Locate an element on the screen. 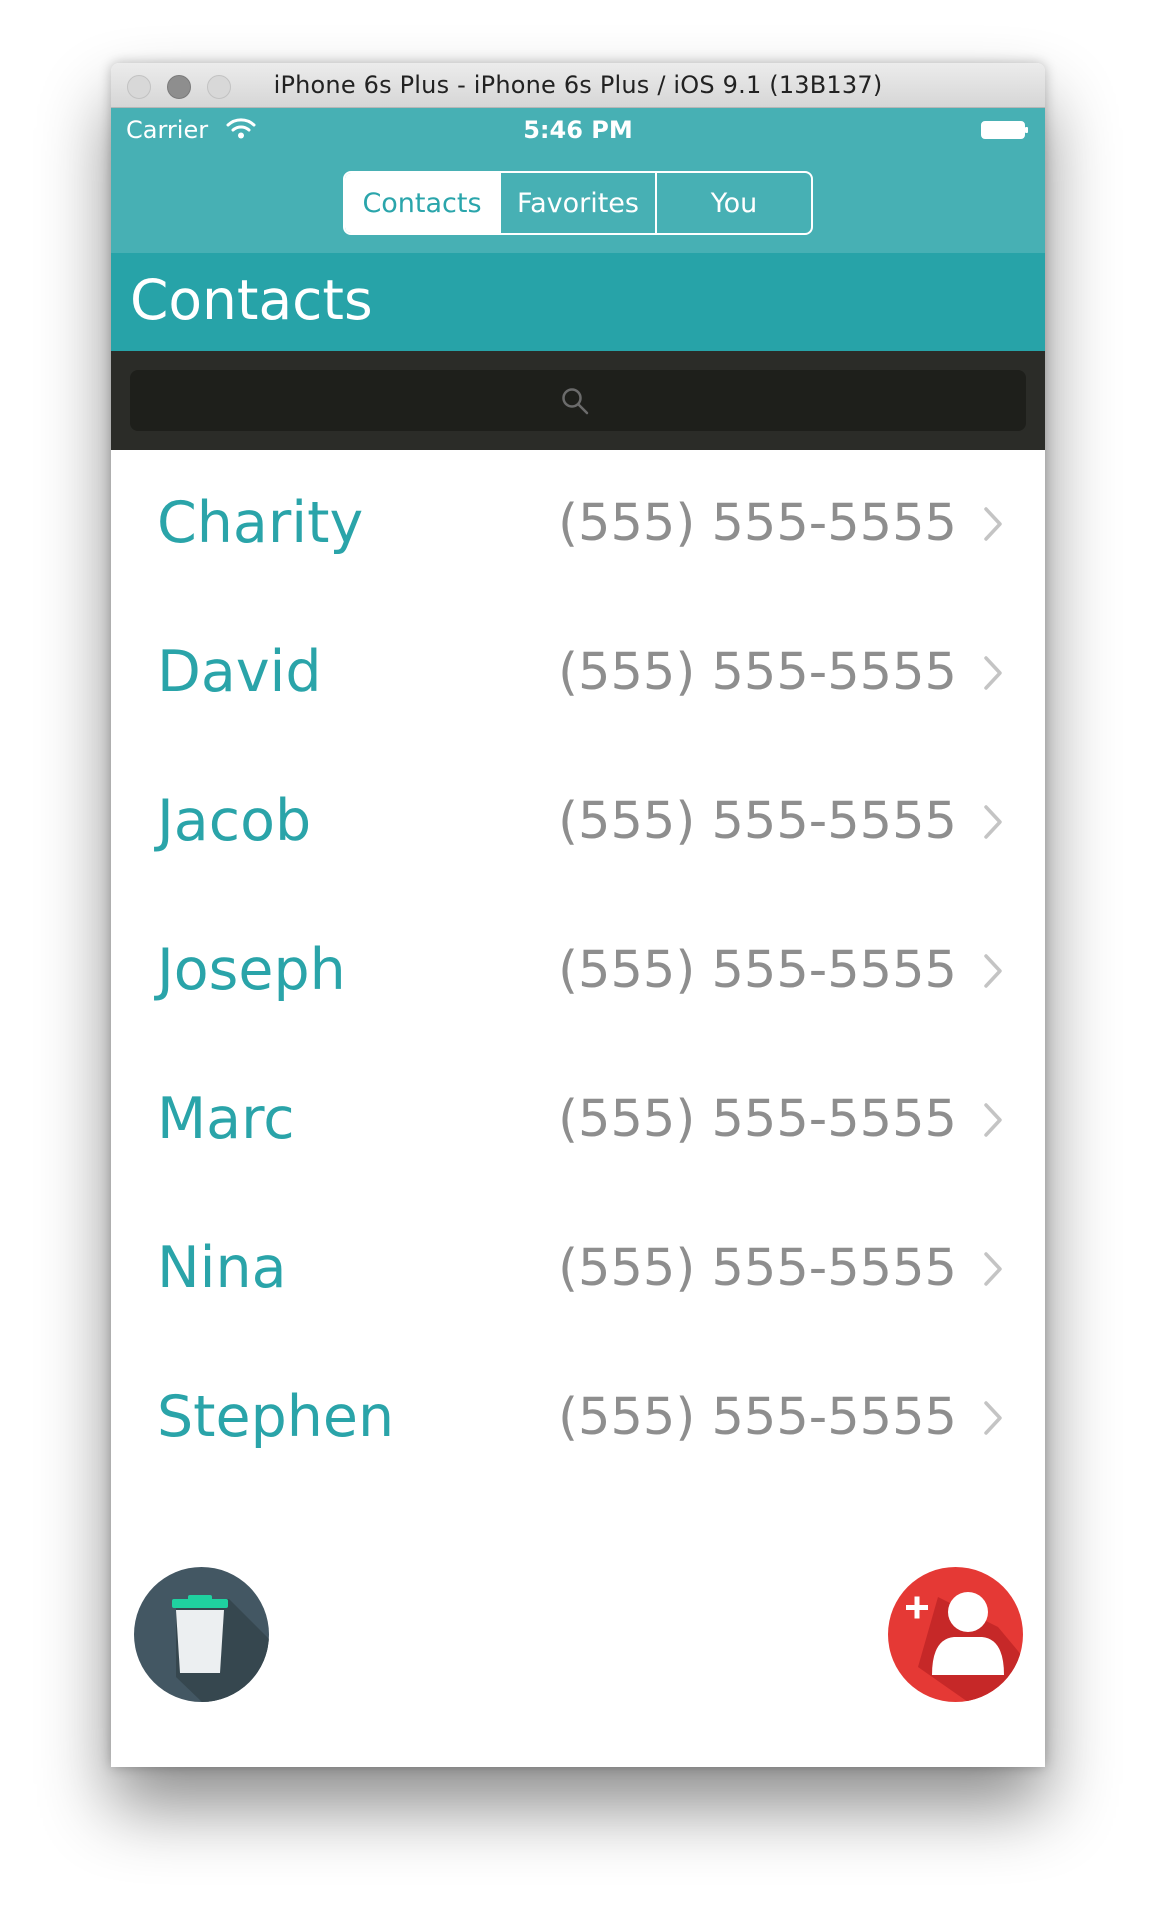 The height and width of the screenshot is (1924, 1156). tab-contacts: Contacts is located at coordinates (422, 203).